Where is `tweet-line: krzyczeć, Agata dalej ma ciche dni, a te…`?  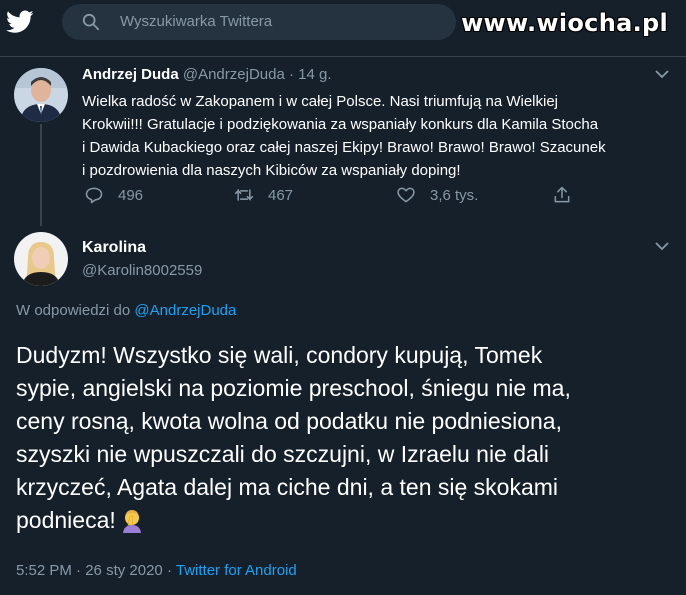
tweet-line: krzyczeć, Agata dalej ma ciche dni, a te… is located at coordinates (287, 487).